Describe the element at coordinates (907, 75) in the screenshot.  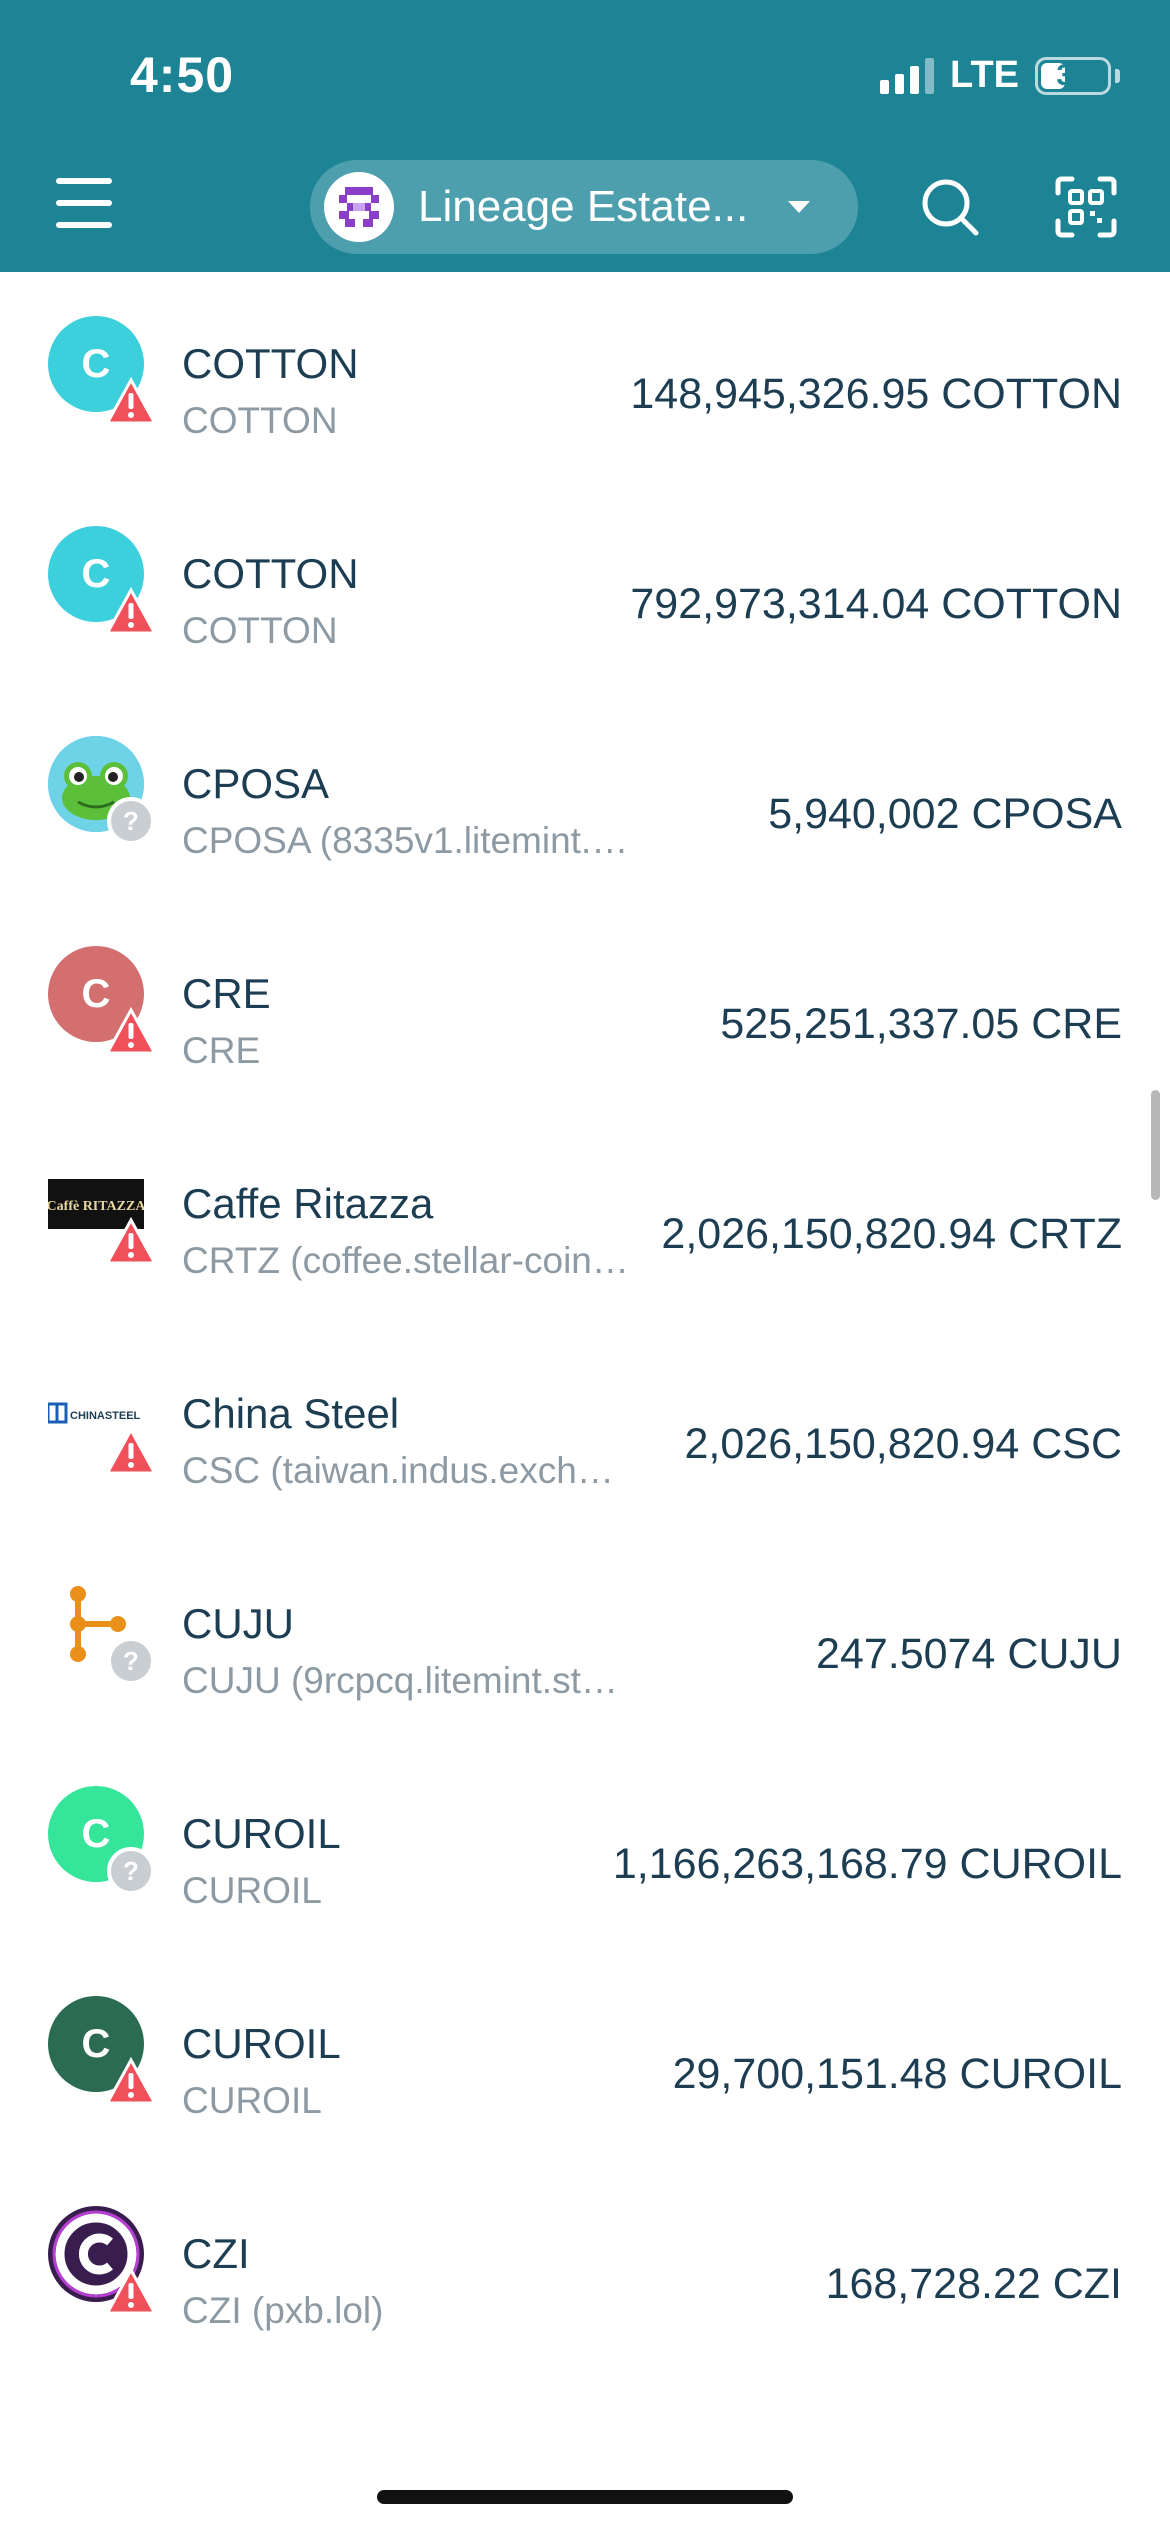
I see `cellular-signal-icon` at that location.